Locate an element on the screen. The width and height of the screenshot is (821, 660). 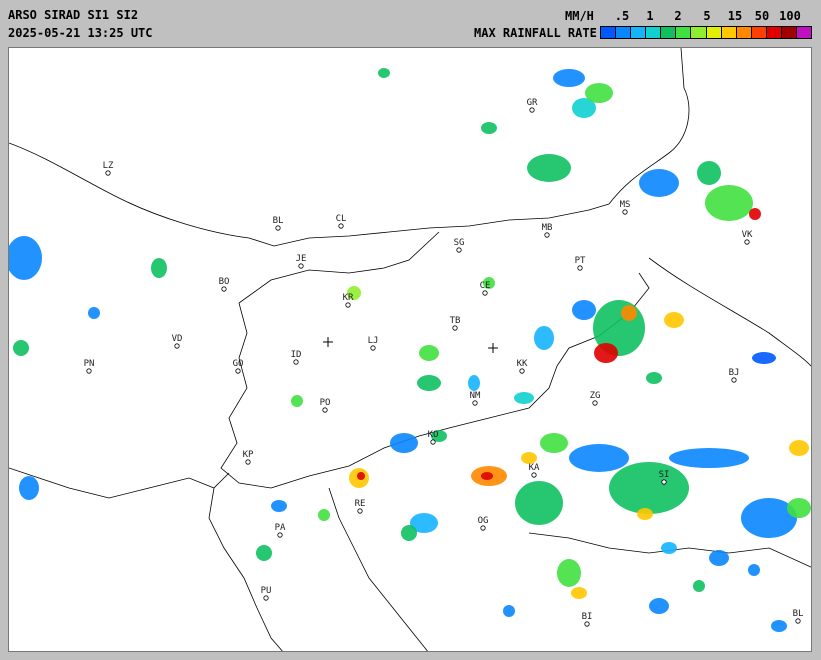
unit-label: MM/H is located at coordinates (579, 16).